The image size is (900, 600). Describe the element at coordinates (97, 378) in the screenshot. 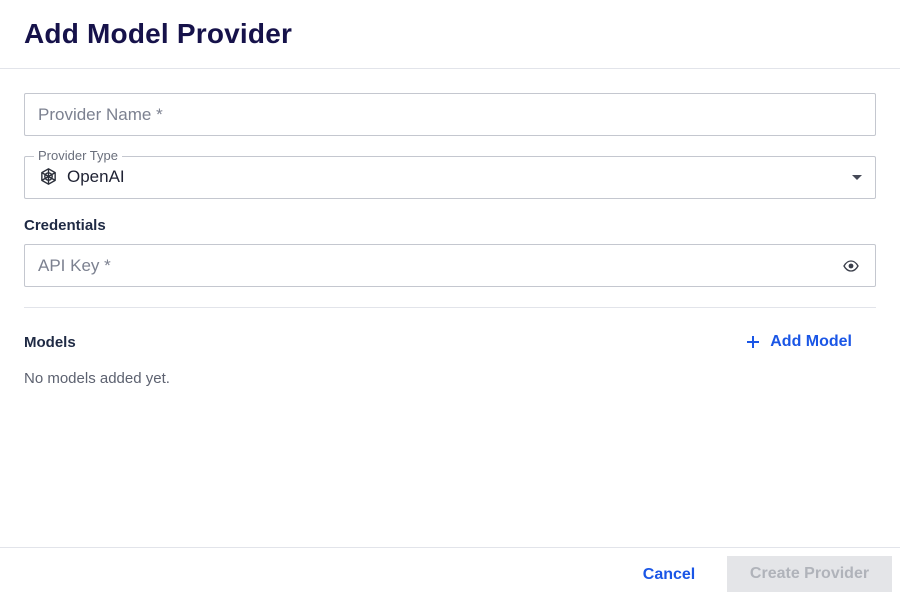

I see `models-empty-message: No models added yet.` at that location.